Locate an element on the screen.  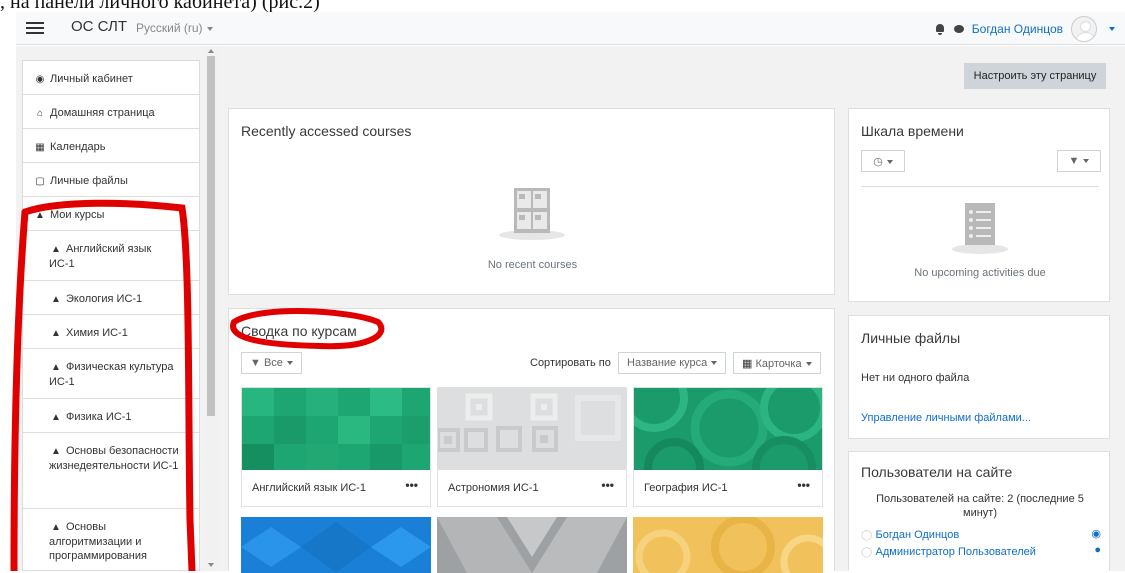
sidebar-item-course: ▲ Английский язык ИС-1 is located at coordinates (111, 256).